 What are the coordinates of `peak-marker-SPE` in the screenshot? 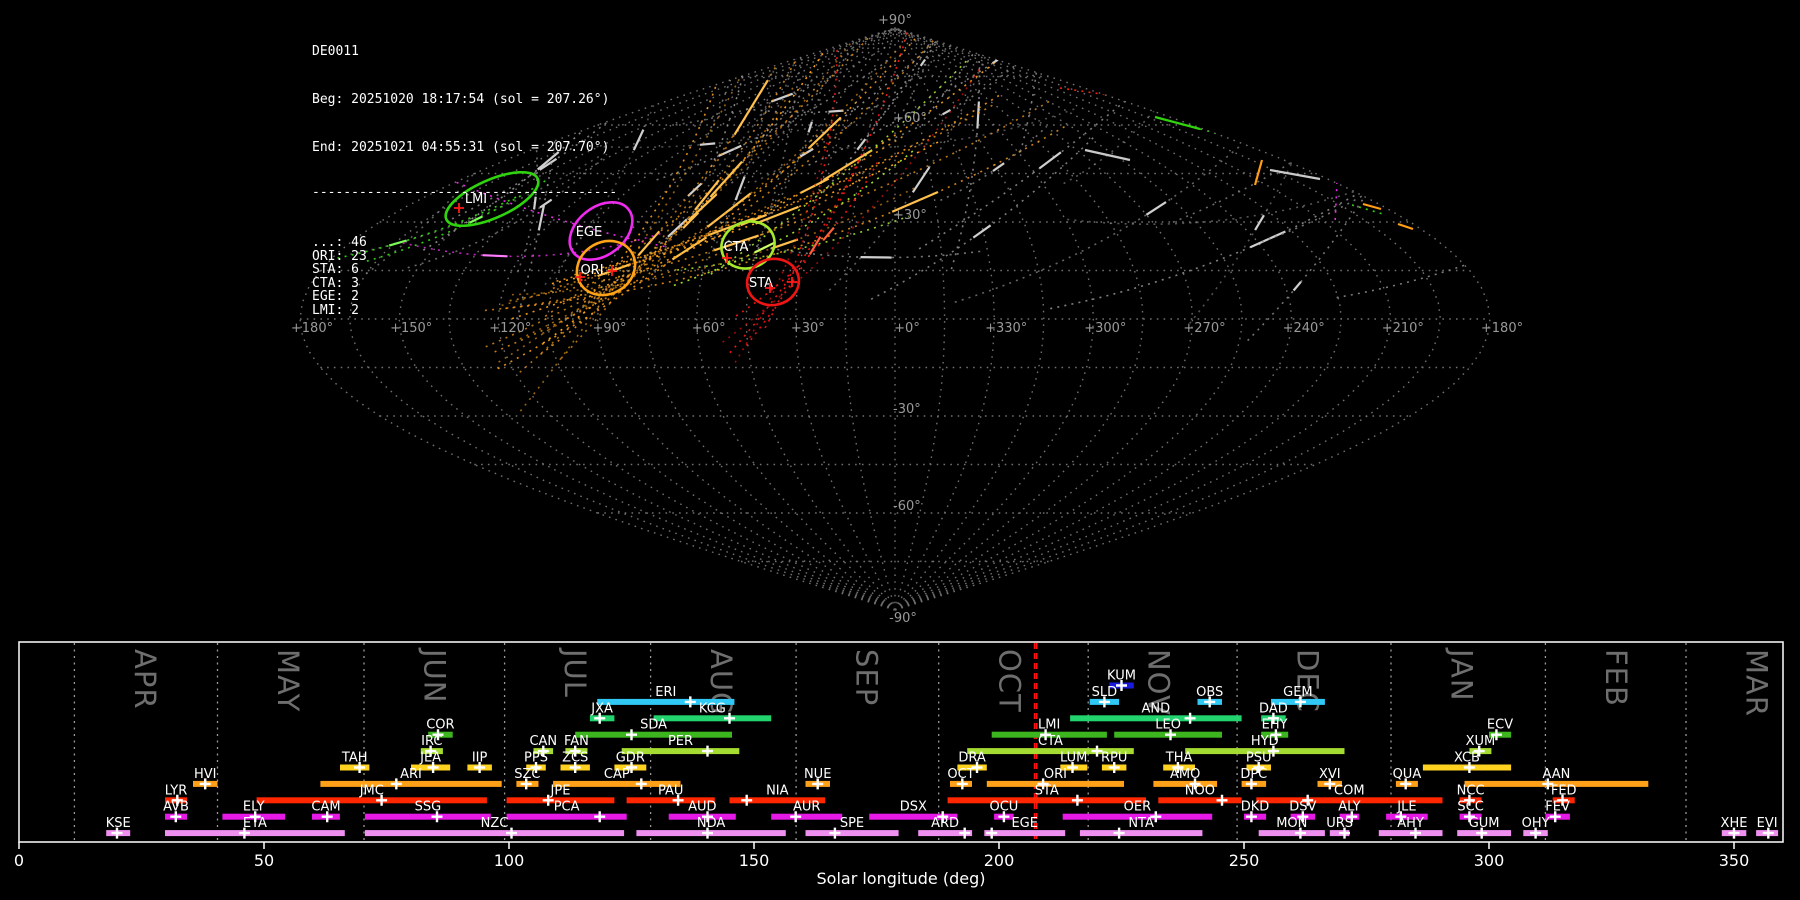 It's located at (835, 833).